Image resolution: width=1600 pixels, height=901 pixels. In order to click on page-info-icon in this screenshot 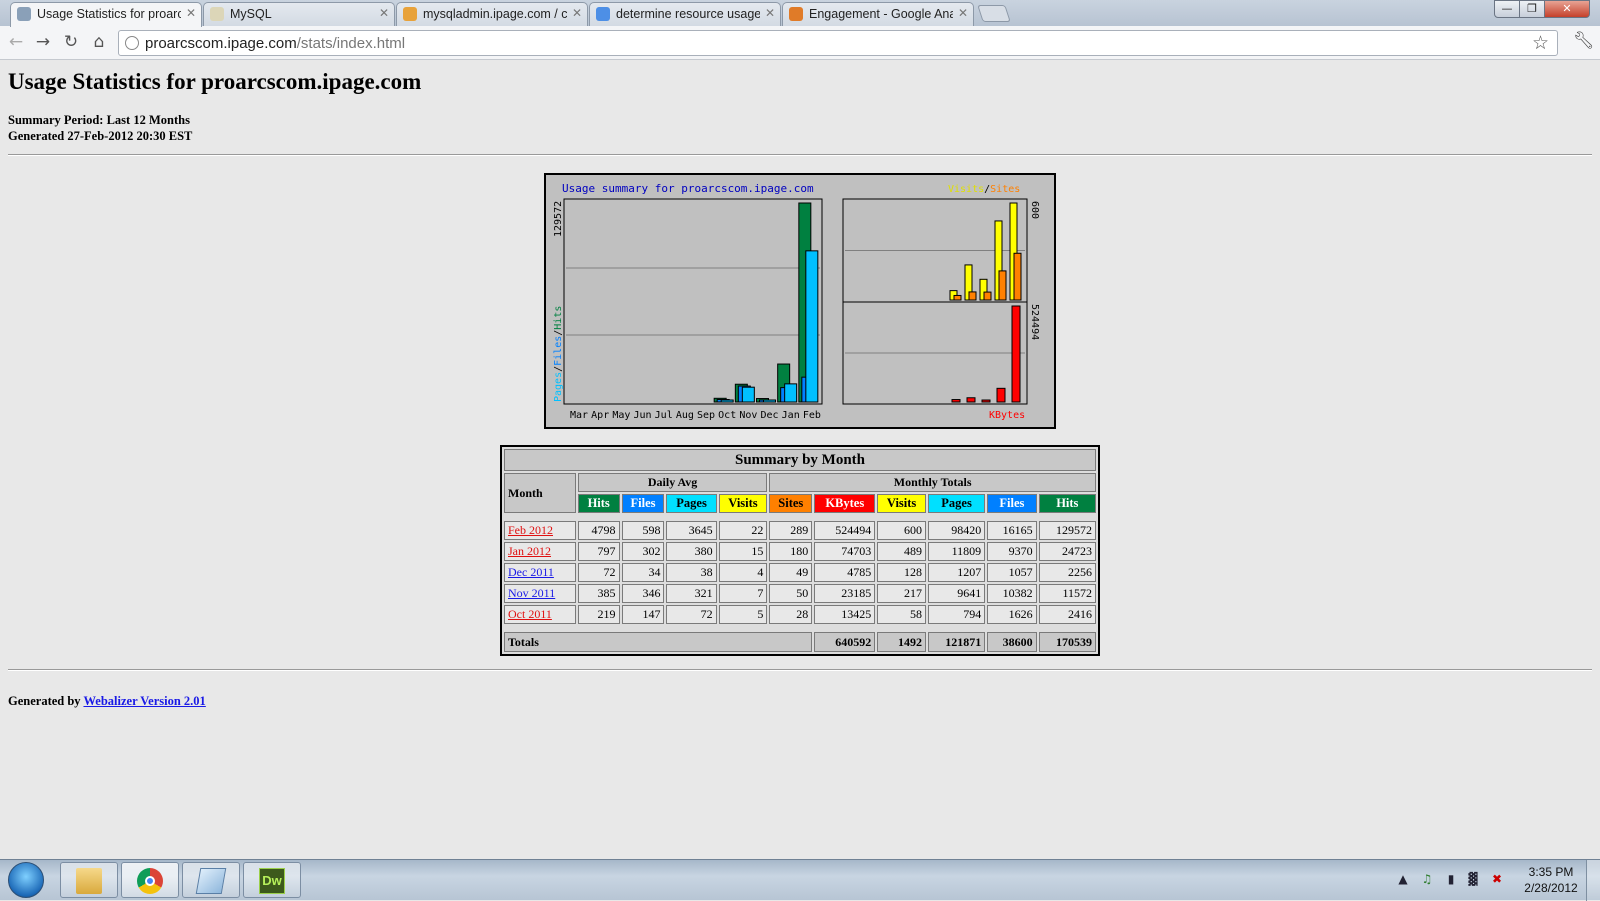, I will do `click(132, 43)`.